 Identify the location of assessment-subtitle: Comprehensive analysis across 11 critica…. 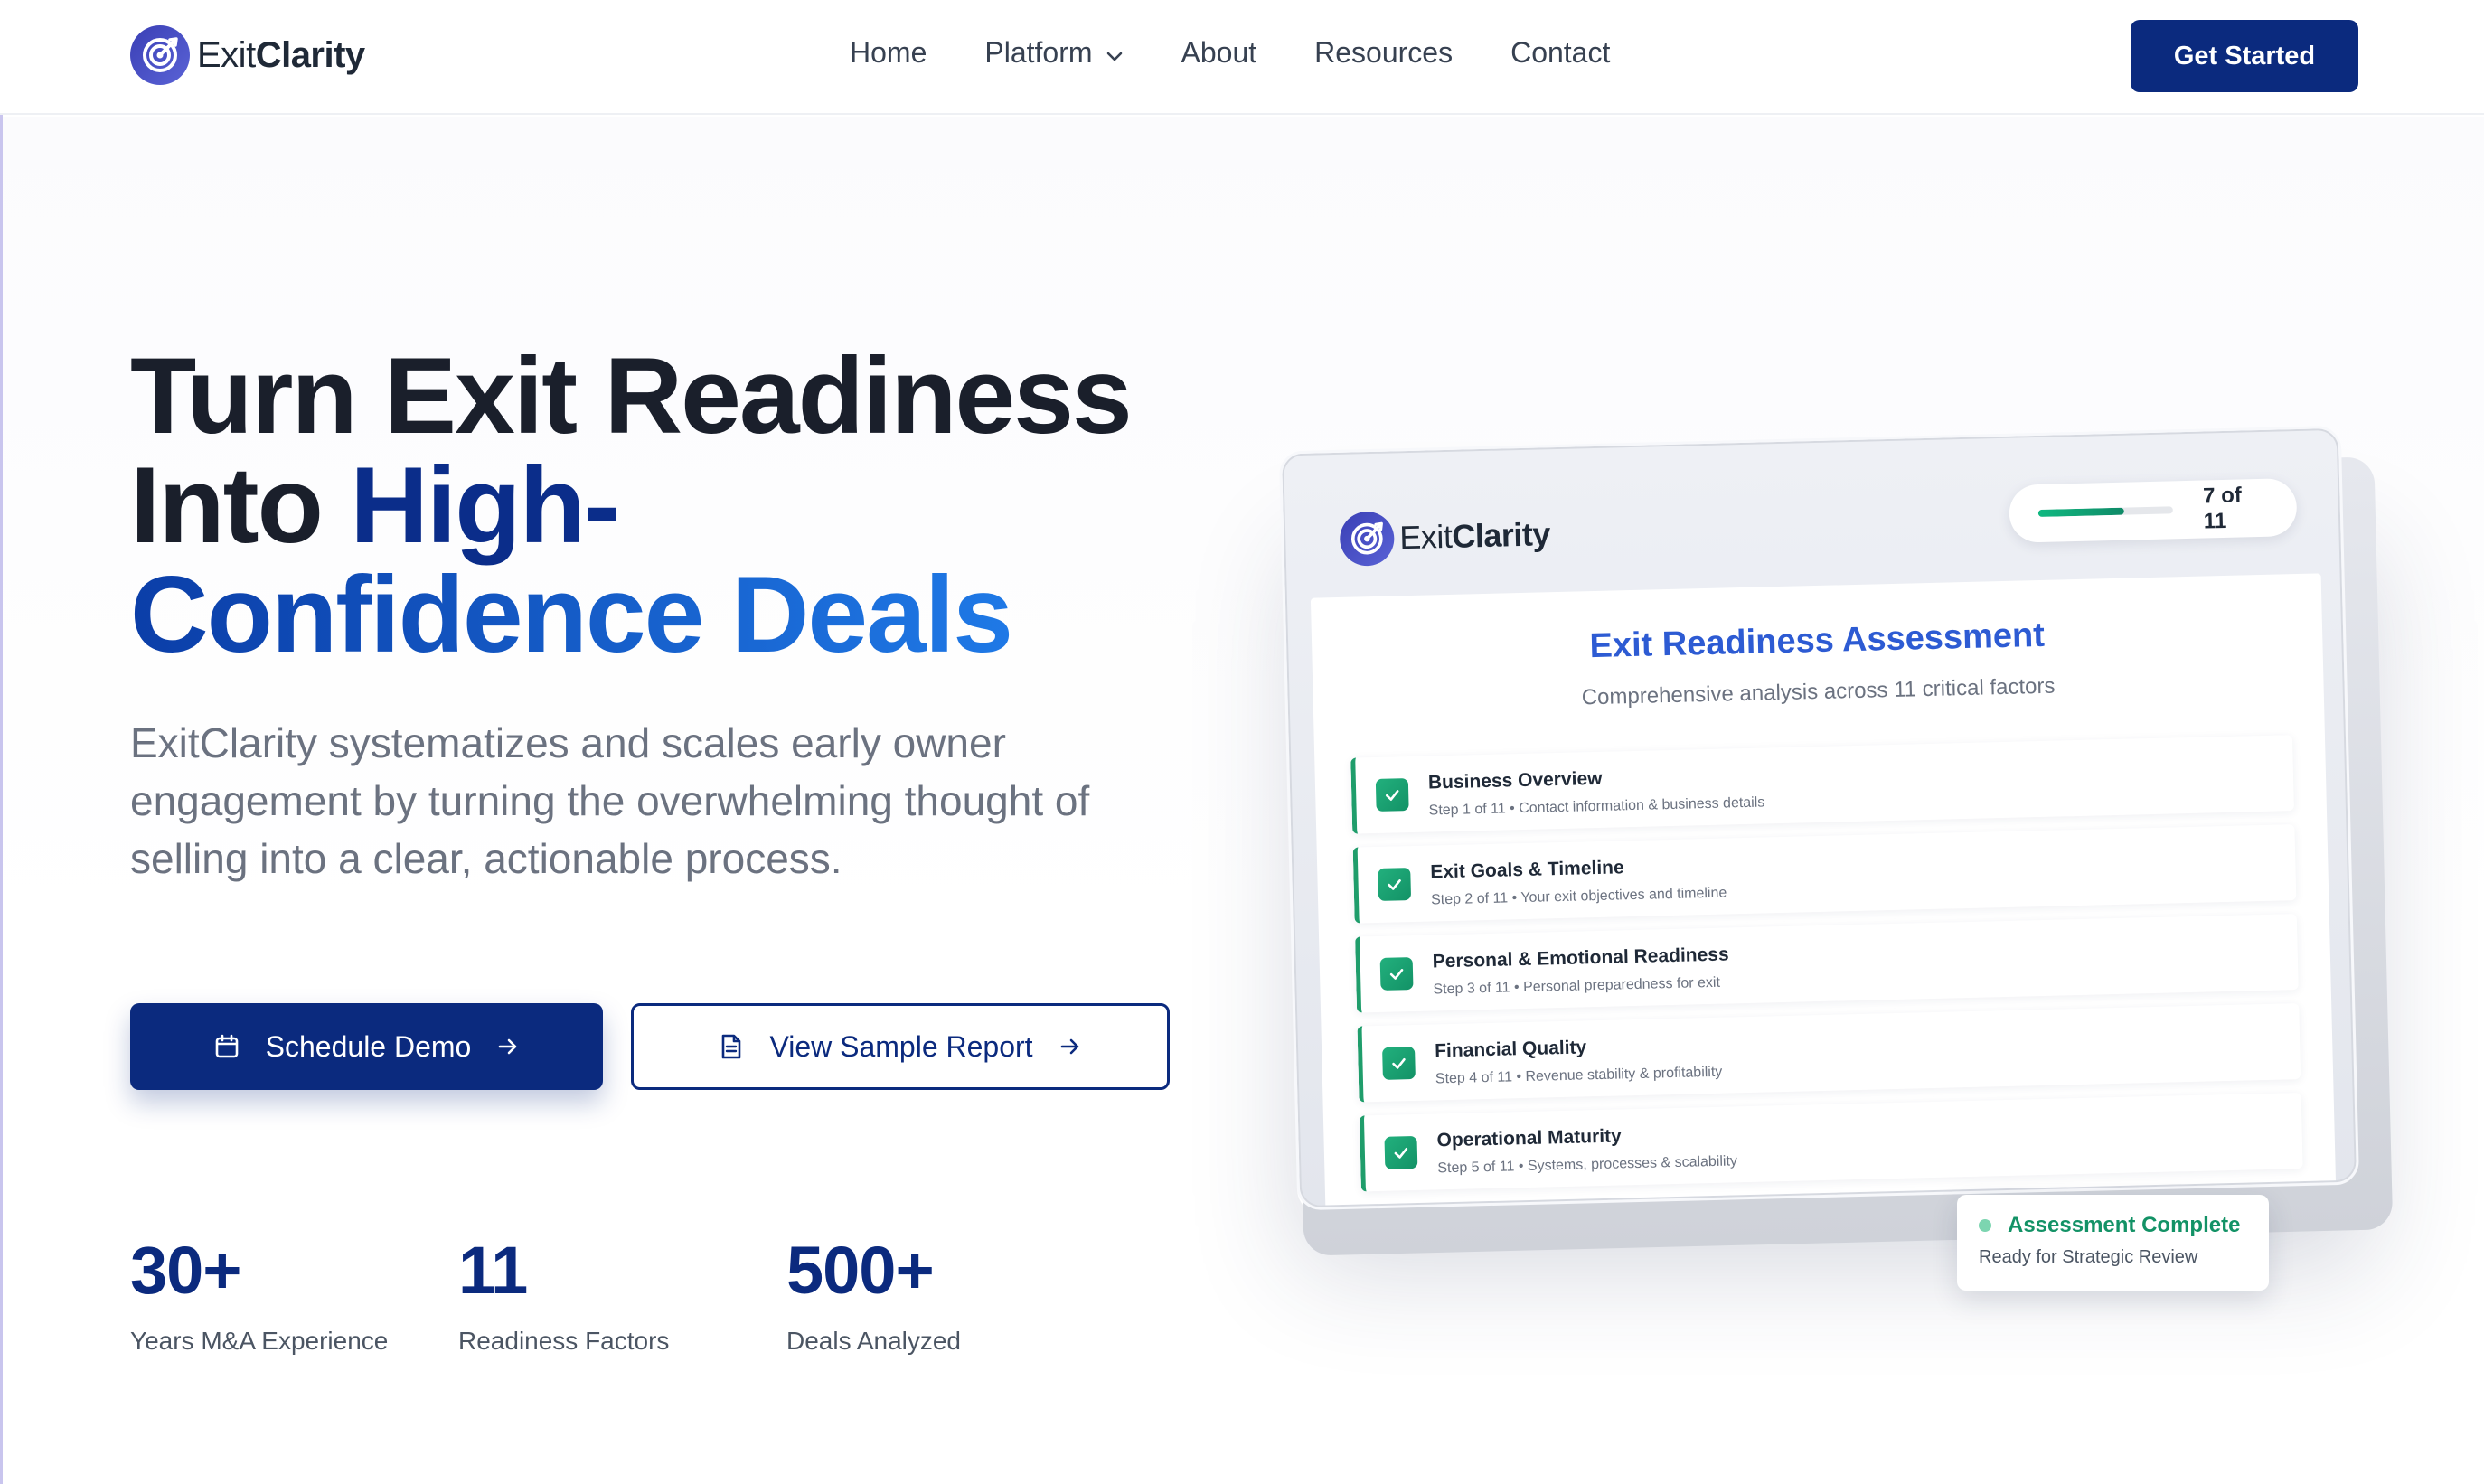
(1819, 691).